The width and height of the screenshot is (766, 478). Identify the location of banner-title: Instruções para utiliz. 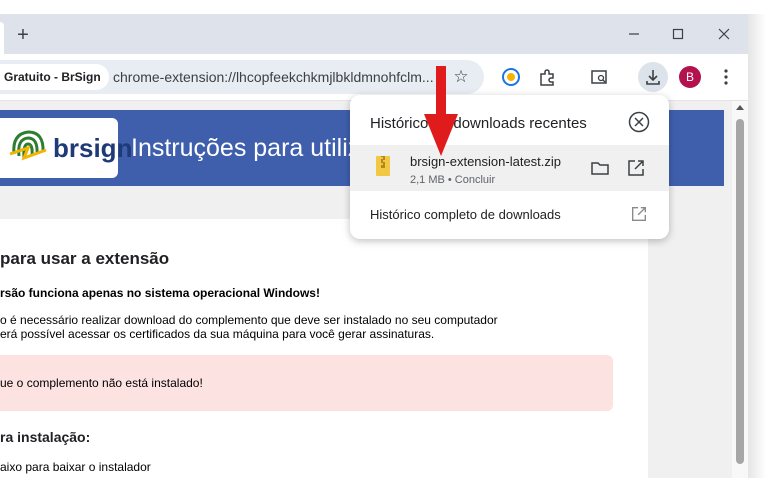
(246, 148).